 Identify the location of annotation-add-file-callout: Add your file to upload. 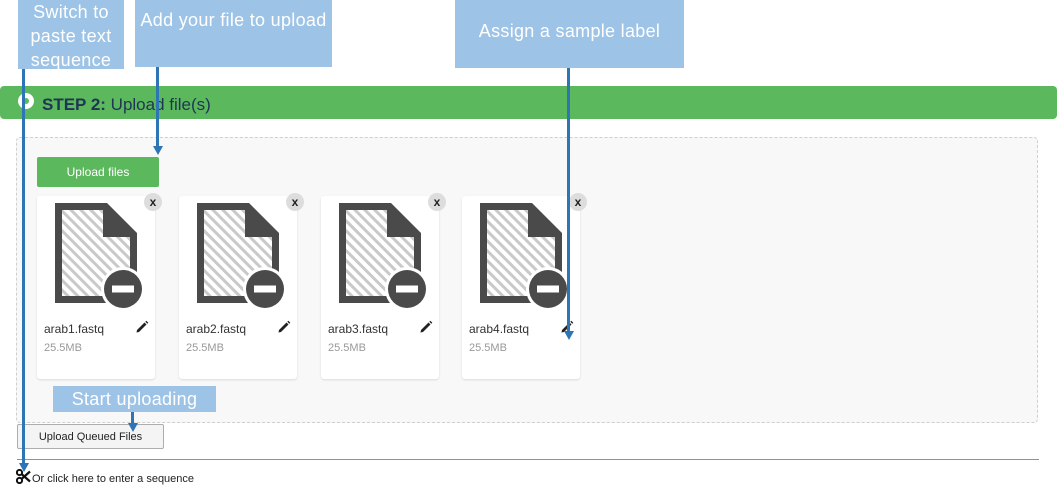
(233, 33).